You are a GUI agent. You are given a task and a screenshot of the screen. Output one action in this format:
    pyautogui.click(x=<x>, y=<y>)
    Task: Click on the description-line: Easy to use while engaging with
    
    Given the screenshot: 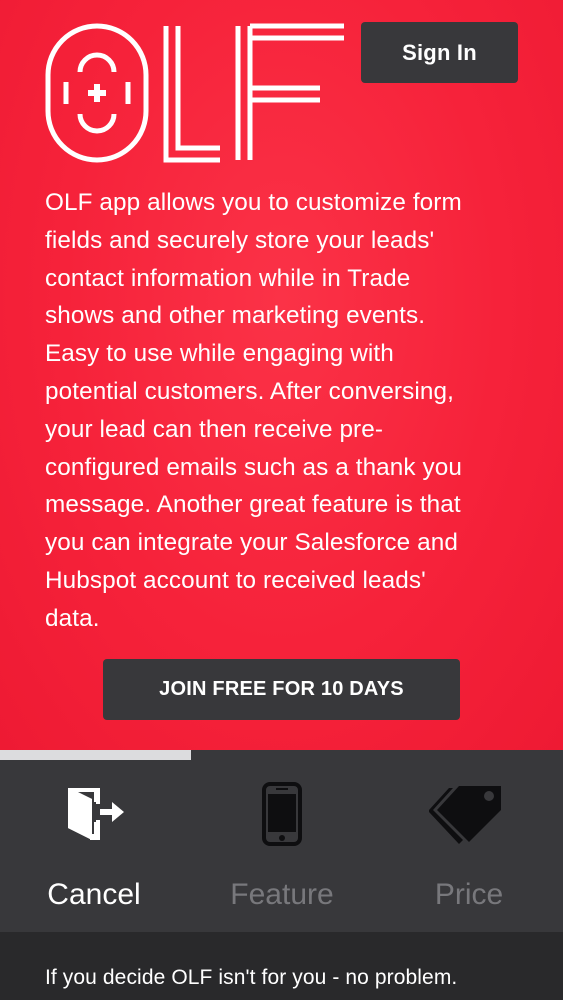 What is the action you would take?
    pyautogui.click(x=219, y=354)
    